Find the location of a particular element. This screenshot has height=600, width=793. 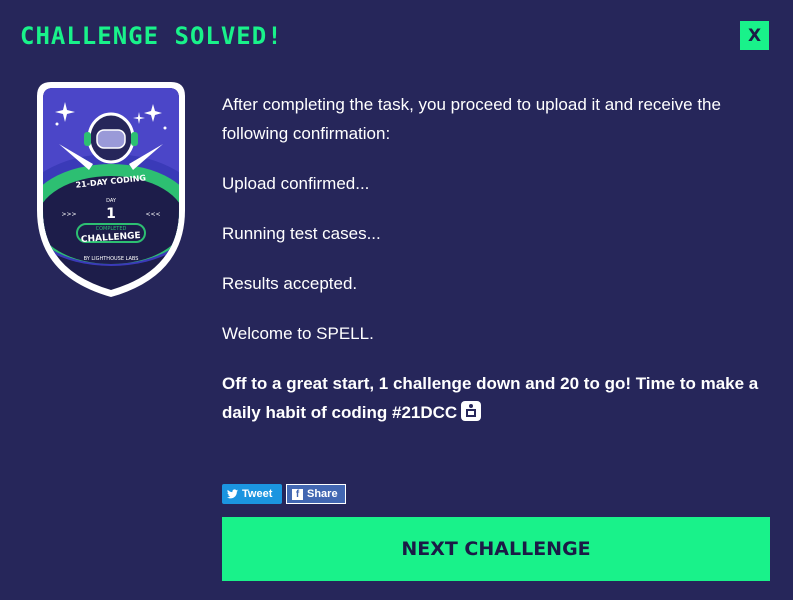

facebook-icon: f is located at coordinates (297, 494).